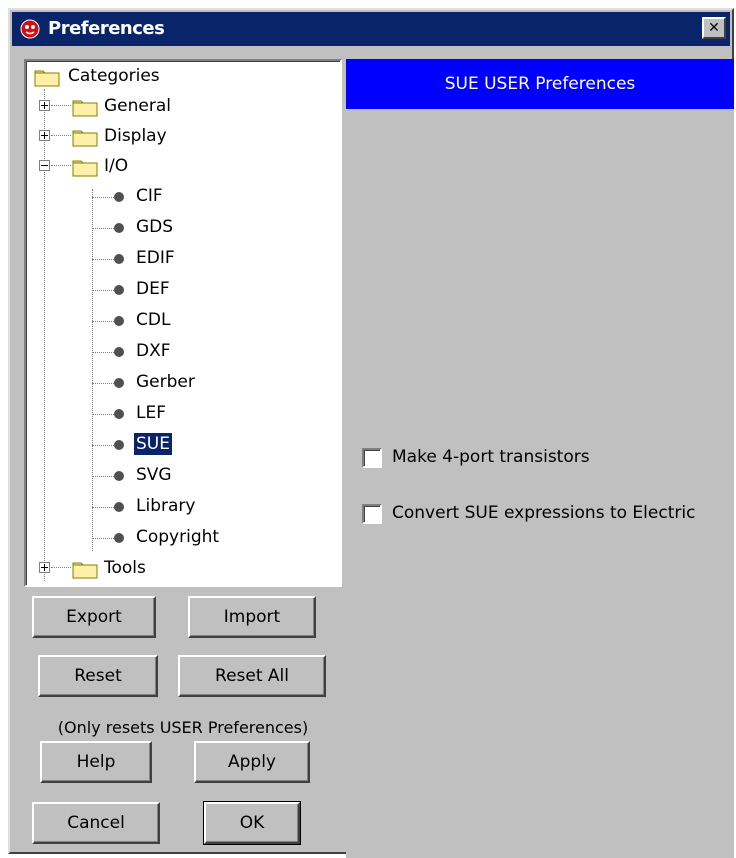 Image resolution: width=736 pixels, height=858 pixels. What do you see at coordinates (155, 227) in the screenshot?
I see `tree-item-label: GDS` at bounding box center [155, 227].